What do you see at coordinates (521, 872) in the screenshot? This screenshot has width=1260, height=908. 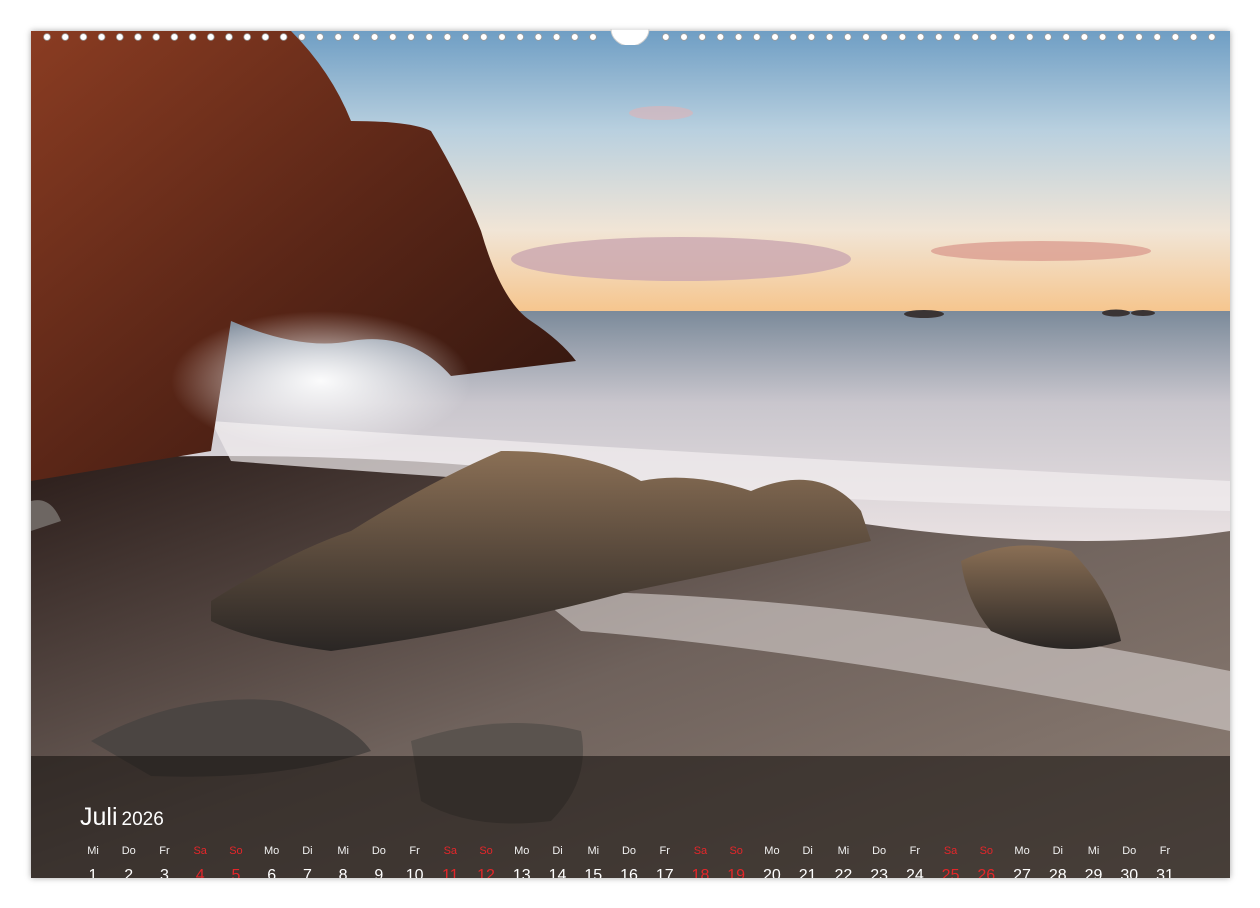 I see `day-number: 13` at bounding box center [521, 872].